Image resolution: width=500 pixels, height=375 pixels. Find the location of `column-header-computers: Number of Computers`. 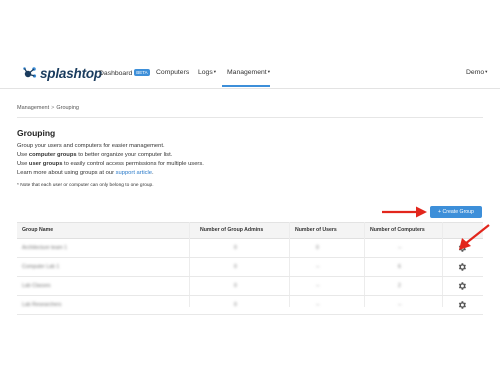

column-header-computers: Number of Computers is located at coordinates (397, 230).